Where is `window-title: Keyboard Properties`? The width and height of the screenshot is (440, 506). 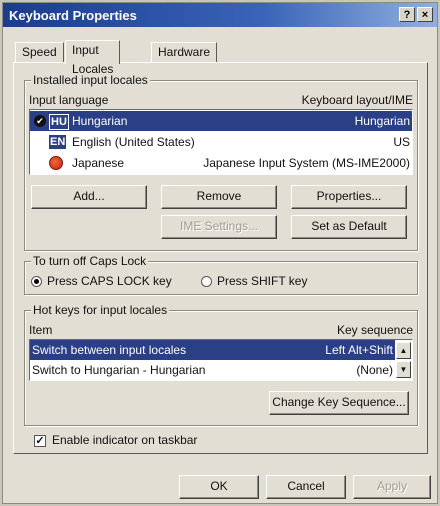
window-title: Keyboard Properties is located at coordinates (73, 15).